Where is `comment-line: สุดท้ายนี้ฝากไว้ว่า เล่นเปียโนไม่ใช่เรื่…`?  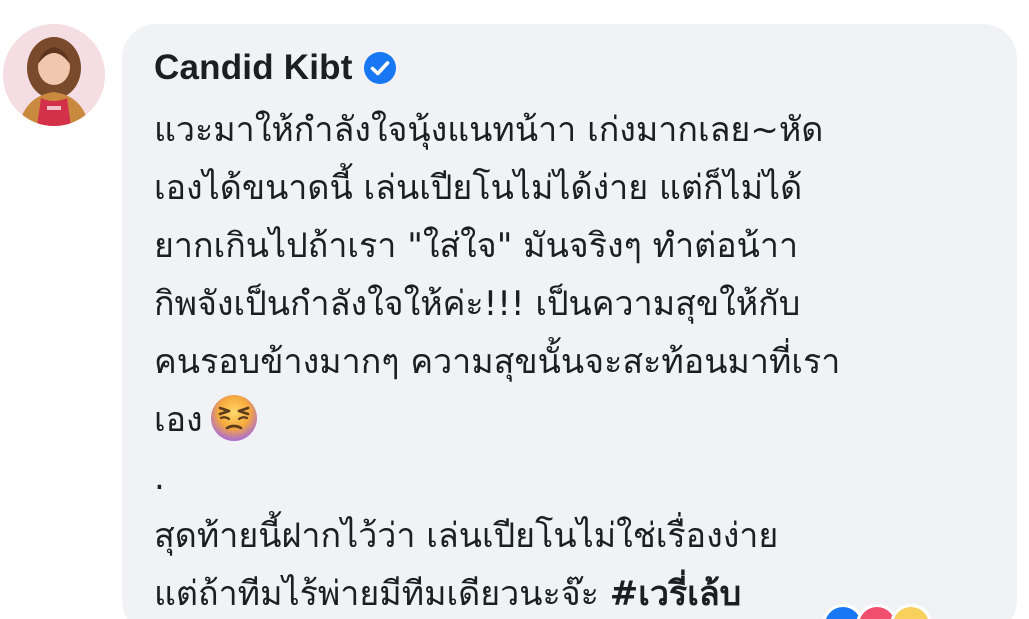 comment-line: สุดท้ายนี้ฝากไว้ว่า เล่นเปียโนไม่ใช่เรื่… is located at coordinates (466, 536).